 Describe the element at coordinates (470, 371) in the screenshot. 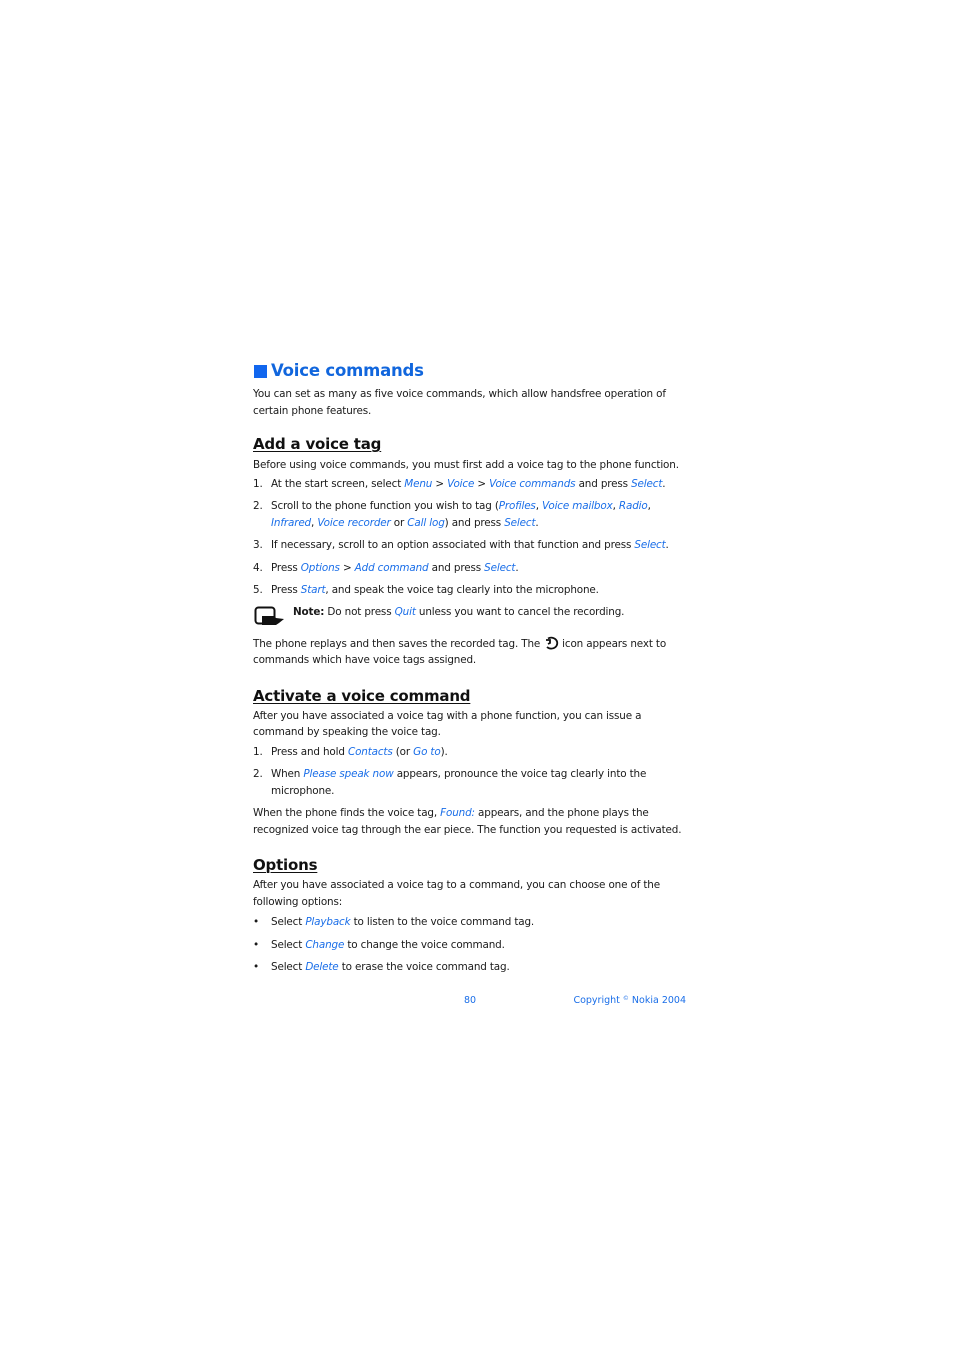

I see `page-title: Voice commands` at that location.